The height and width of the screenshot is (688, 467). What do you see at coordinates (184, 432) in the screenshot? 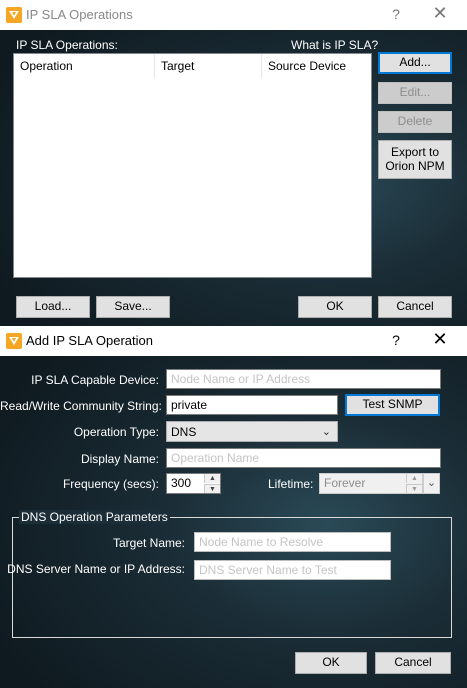
I see `operation-type-value: DNS` at bounding box center [184, 432].